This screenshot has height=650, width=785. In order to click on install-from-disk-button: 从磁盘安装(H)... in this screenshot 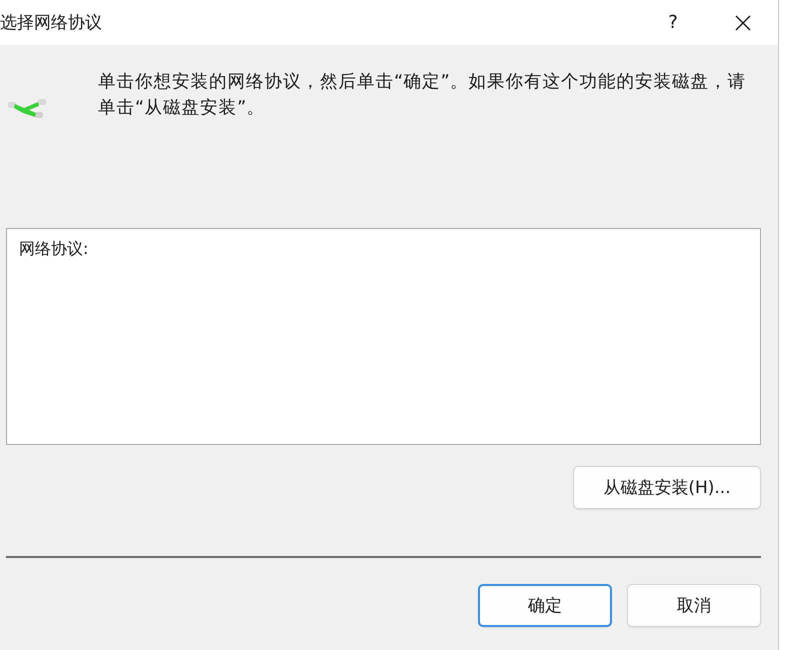, I will do `click(667, 487)`.